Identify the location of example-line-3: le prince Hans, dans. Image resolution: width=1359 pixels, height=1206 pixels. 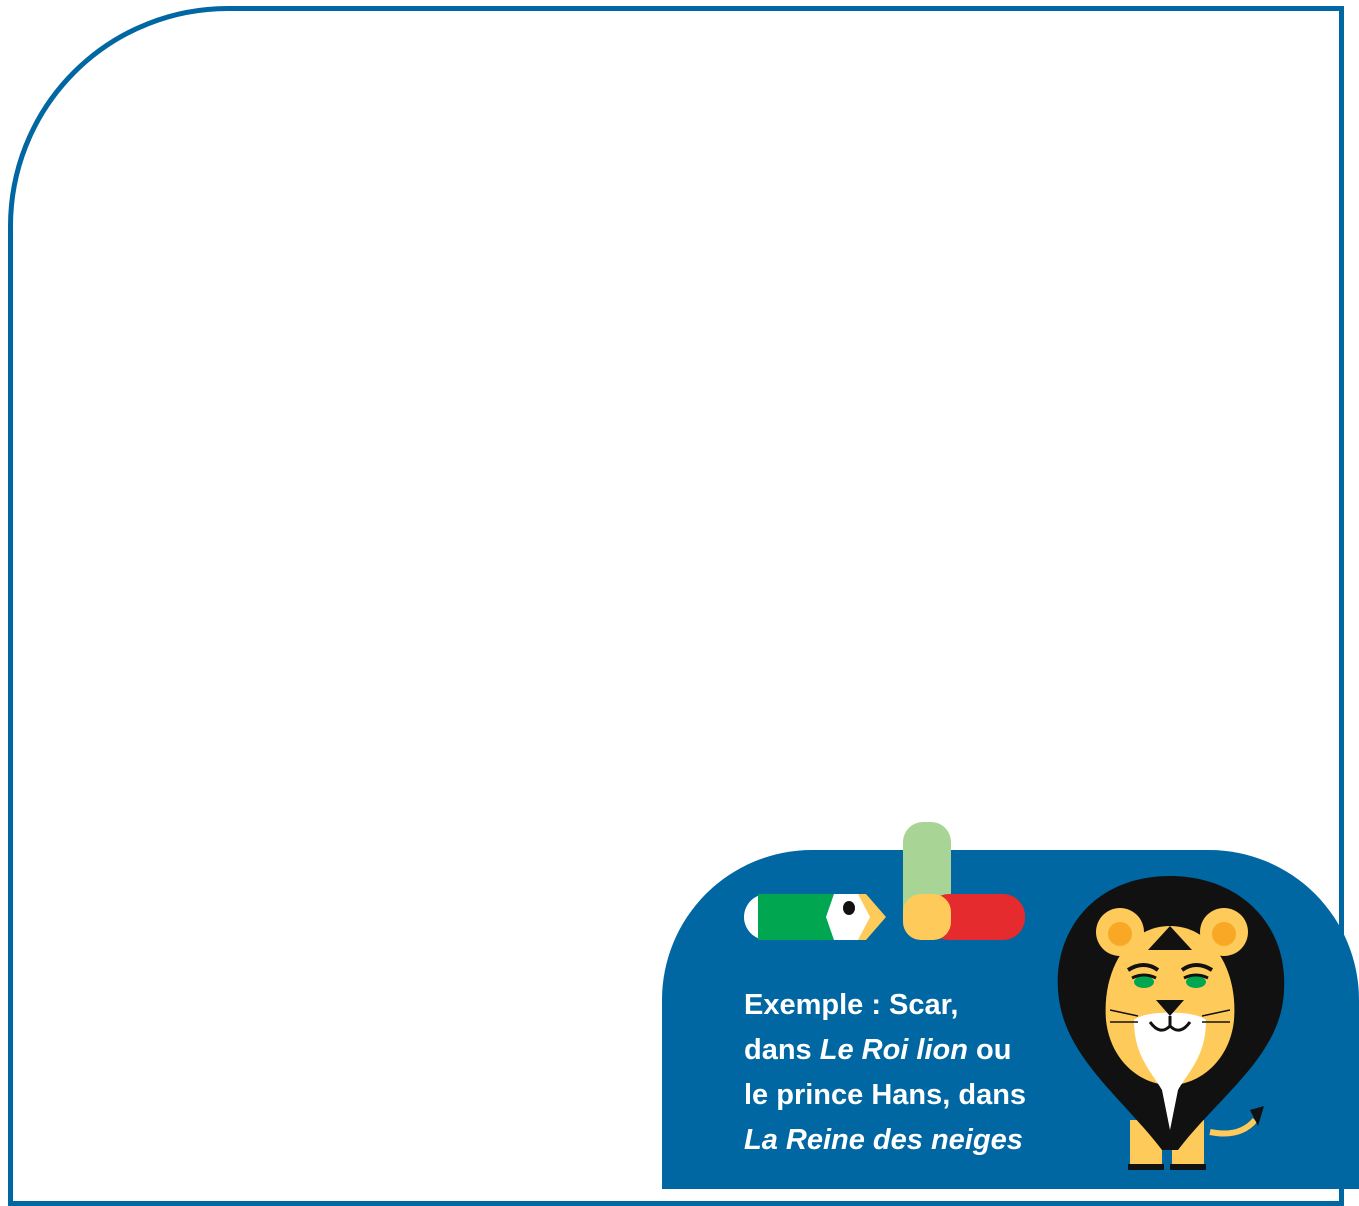
(885, 1095).